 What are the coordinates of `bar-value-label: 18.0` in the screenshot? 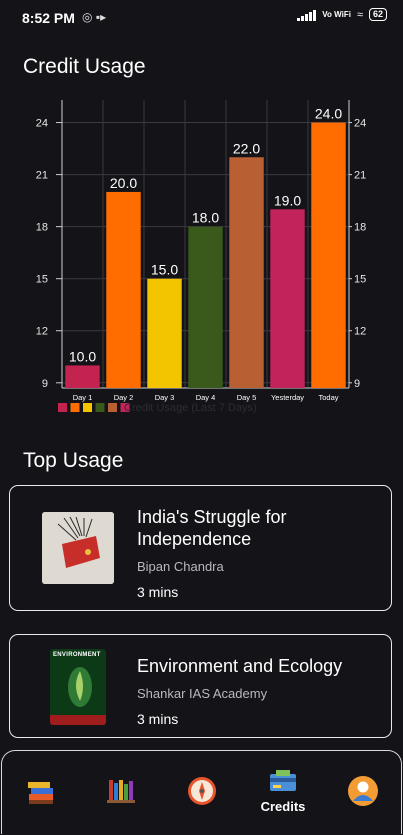 It's located at (205, 218).